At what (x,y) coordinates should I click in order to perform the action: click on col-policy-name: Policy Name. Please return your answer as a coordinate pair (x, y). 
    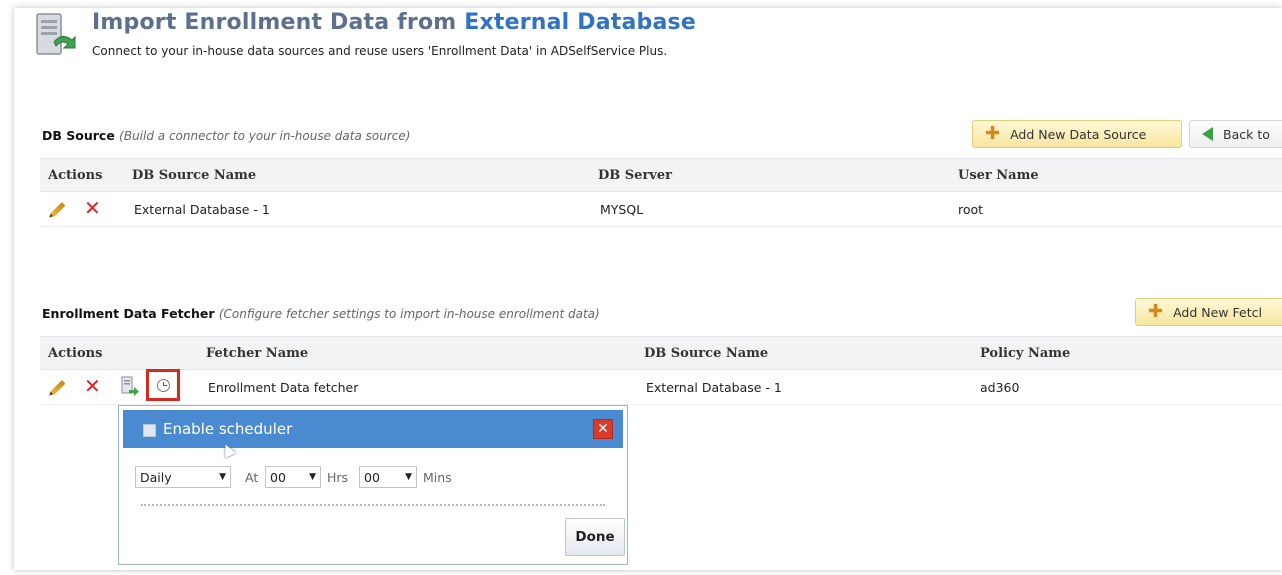
    Looking at the image, I should click on (1025, 353).